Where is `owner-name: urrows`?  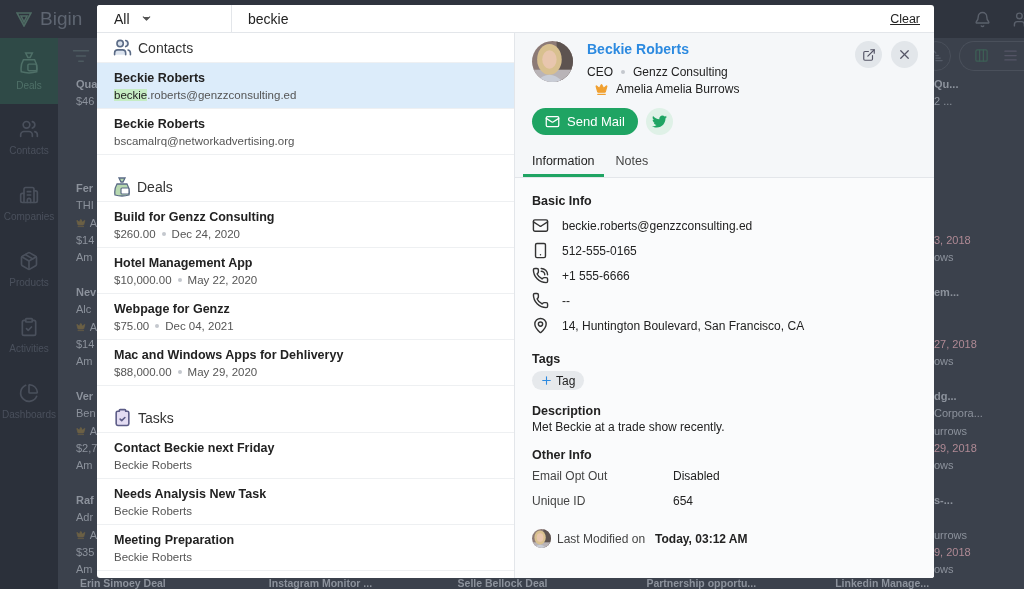
owner-name: urrows is located at coordinates (950, 534).